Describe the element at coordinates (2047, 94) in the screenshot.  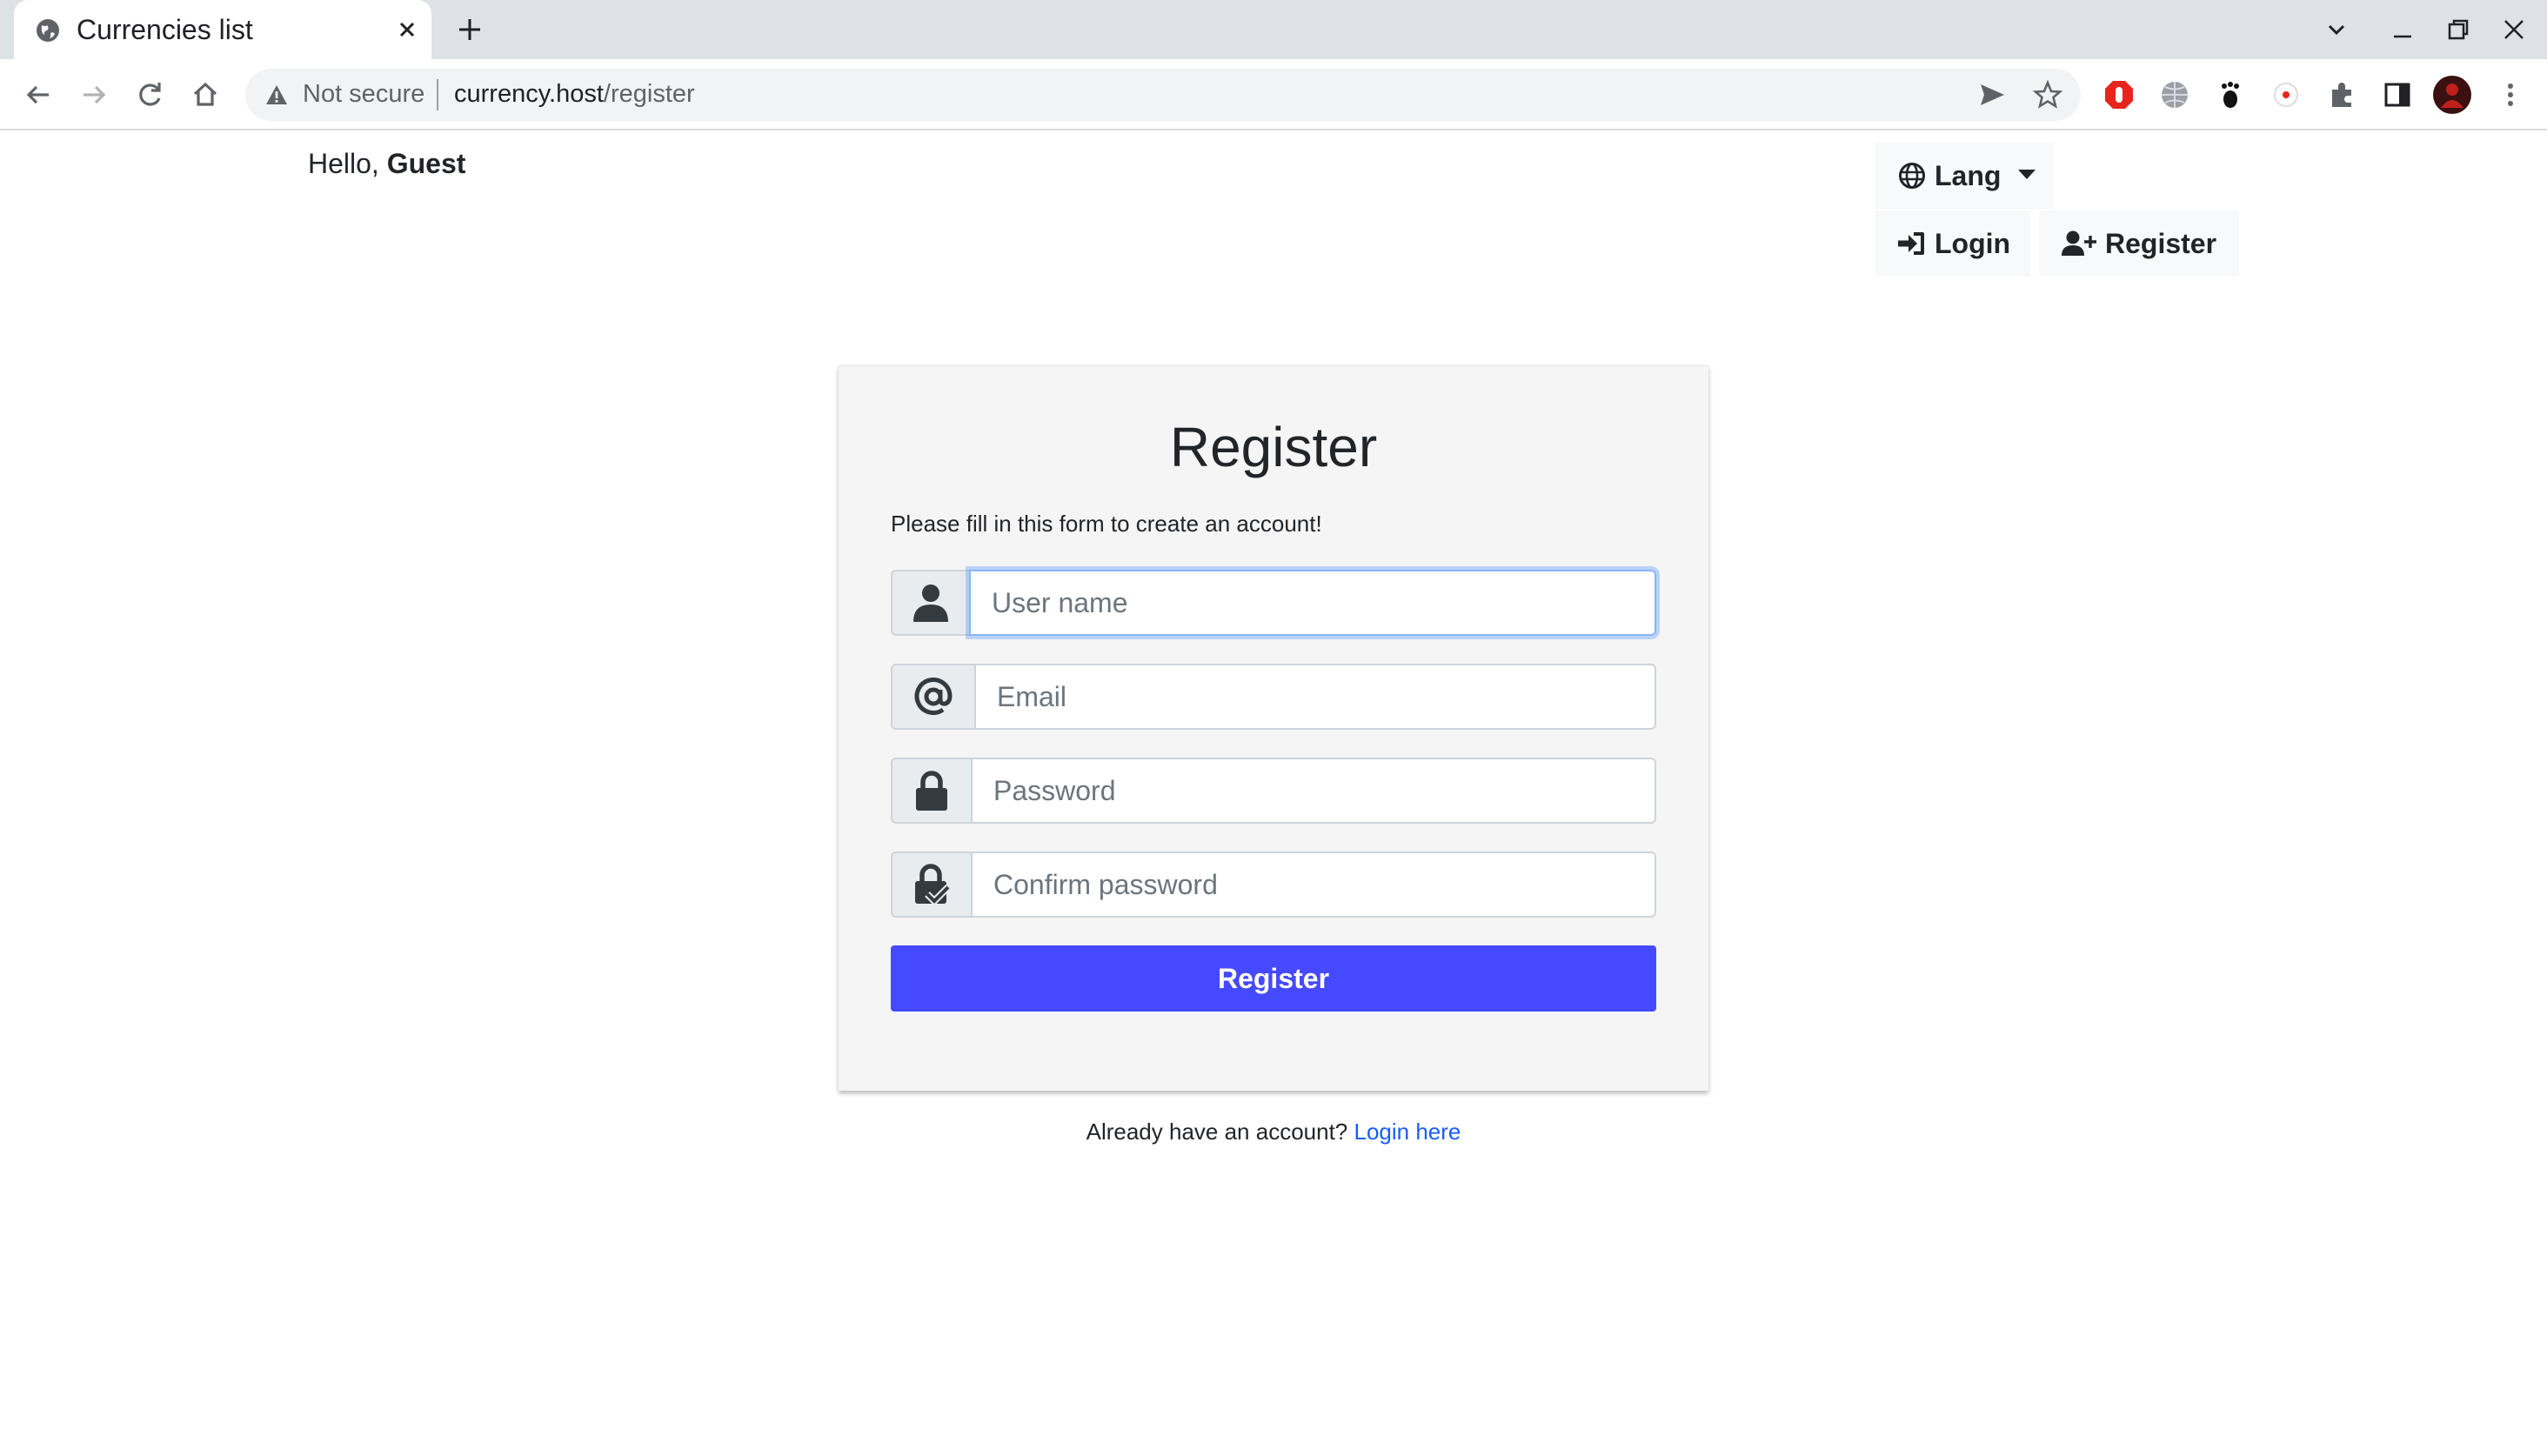
I see `bookmark-star-icon` at that location.